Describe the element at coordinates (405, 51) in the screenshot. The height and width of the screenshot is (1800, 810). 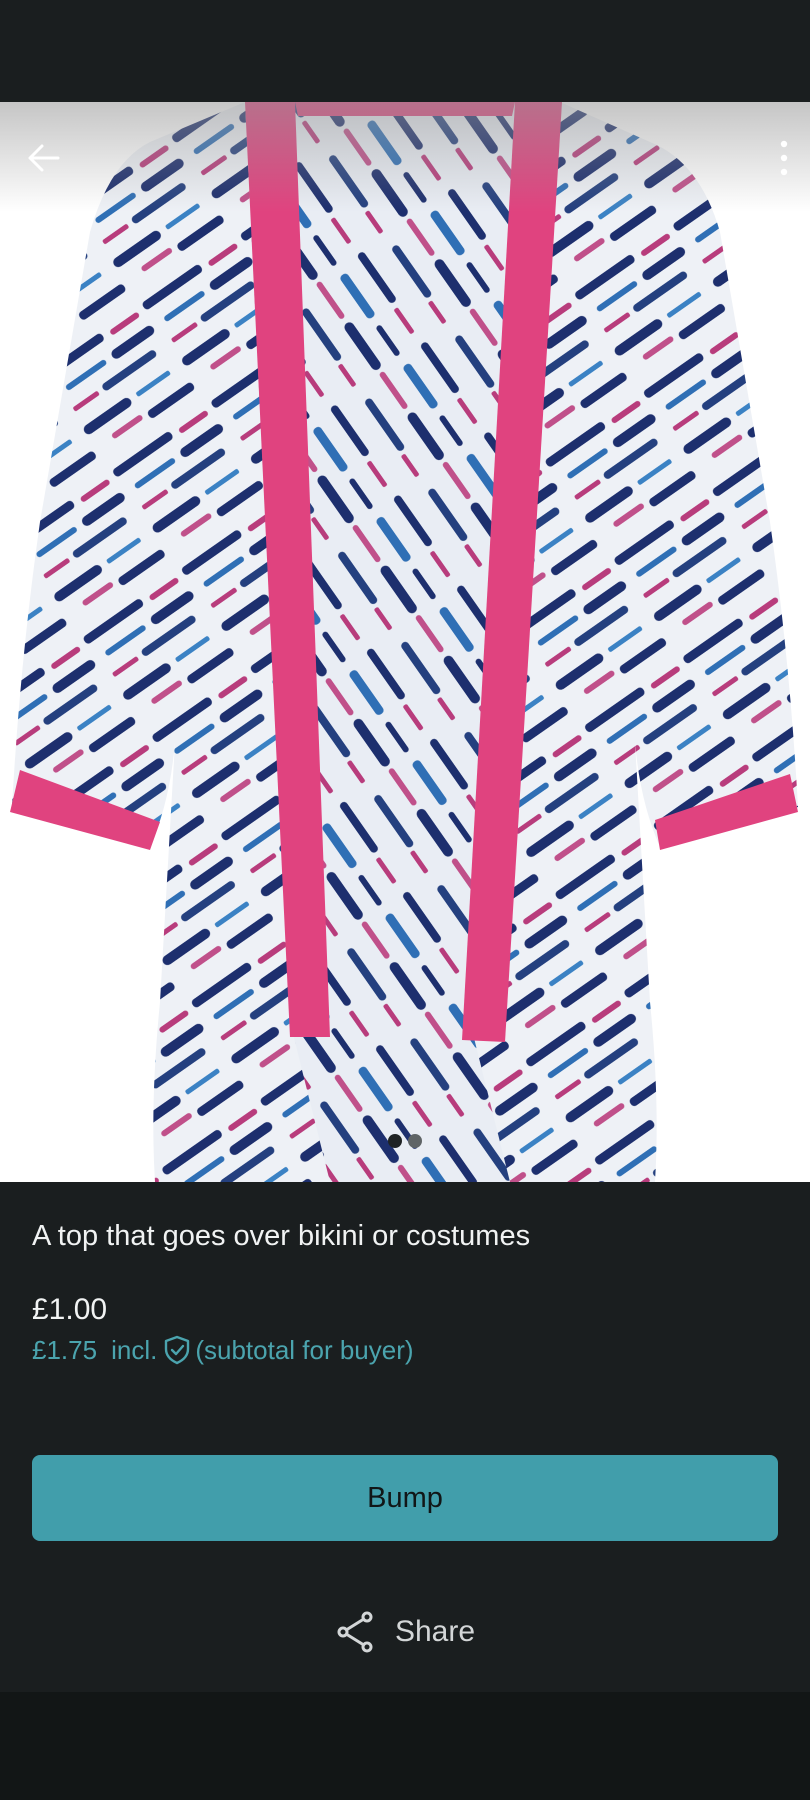
I see `status-bar` at that location.